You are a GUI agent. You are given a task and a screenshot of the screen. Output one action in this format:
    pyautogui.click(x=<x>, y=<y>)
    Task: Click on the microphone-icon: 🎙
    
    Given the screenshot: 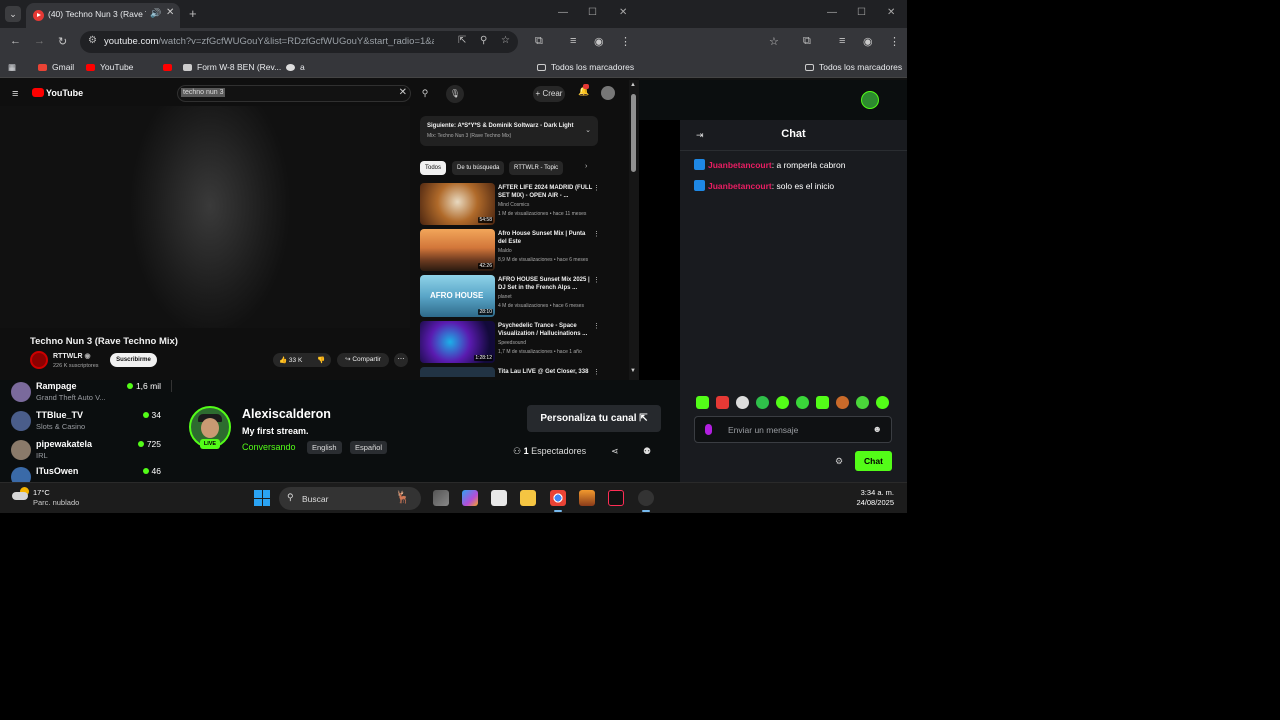 What is the action you would take?
    pyautogui.click(x=455, y=94)
    